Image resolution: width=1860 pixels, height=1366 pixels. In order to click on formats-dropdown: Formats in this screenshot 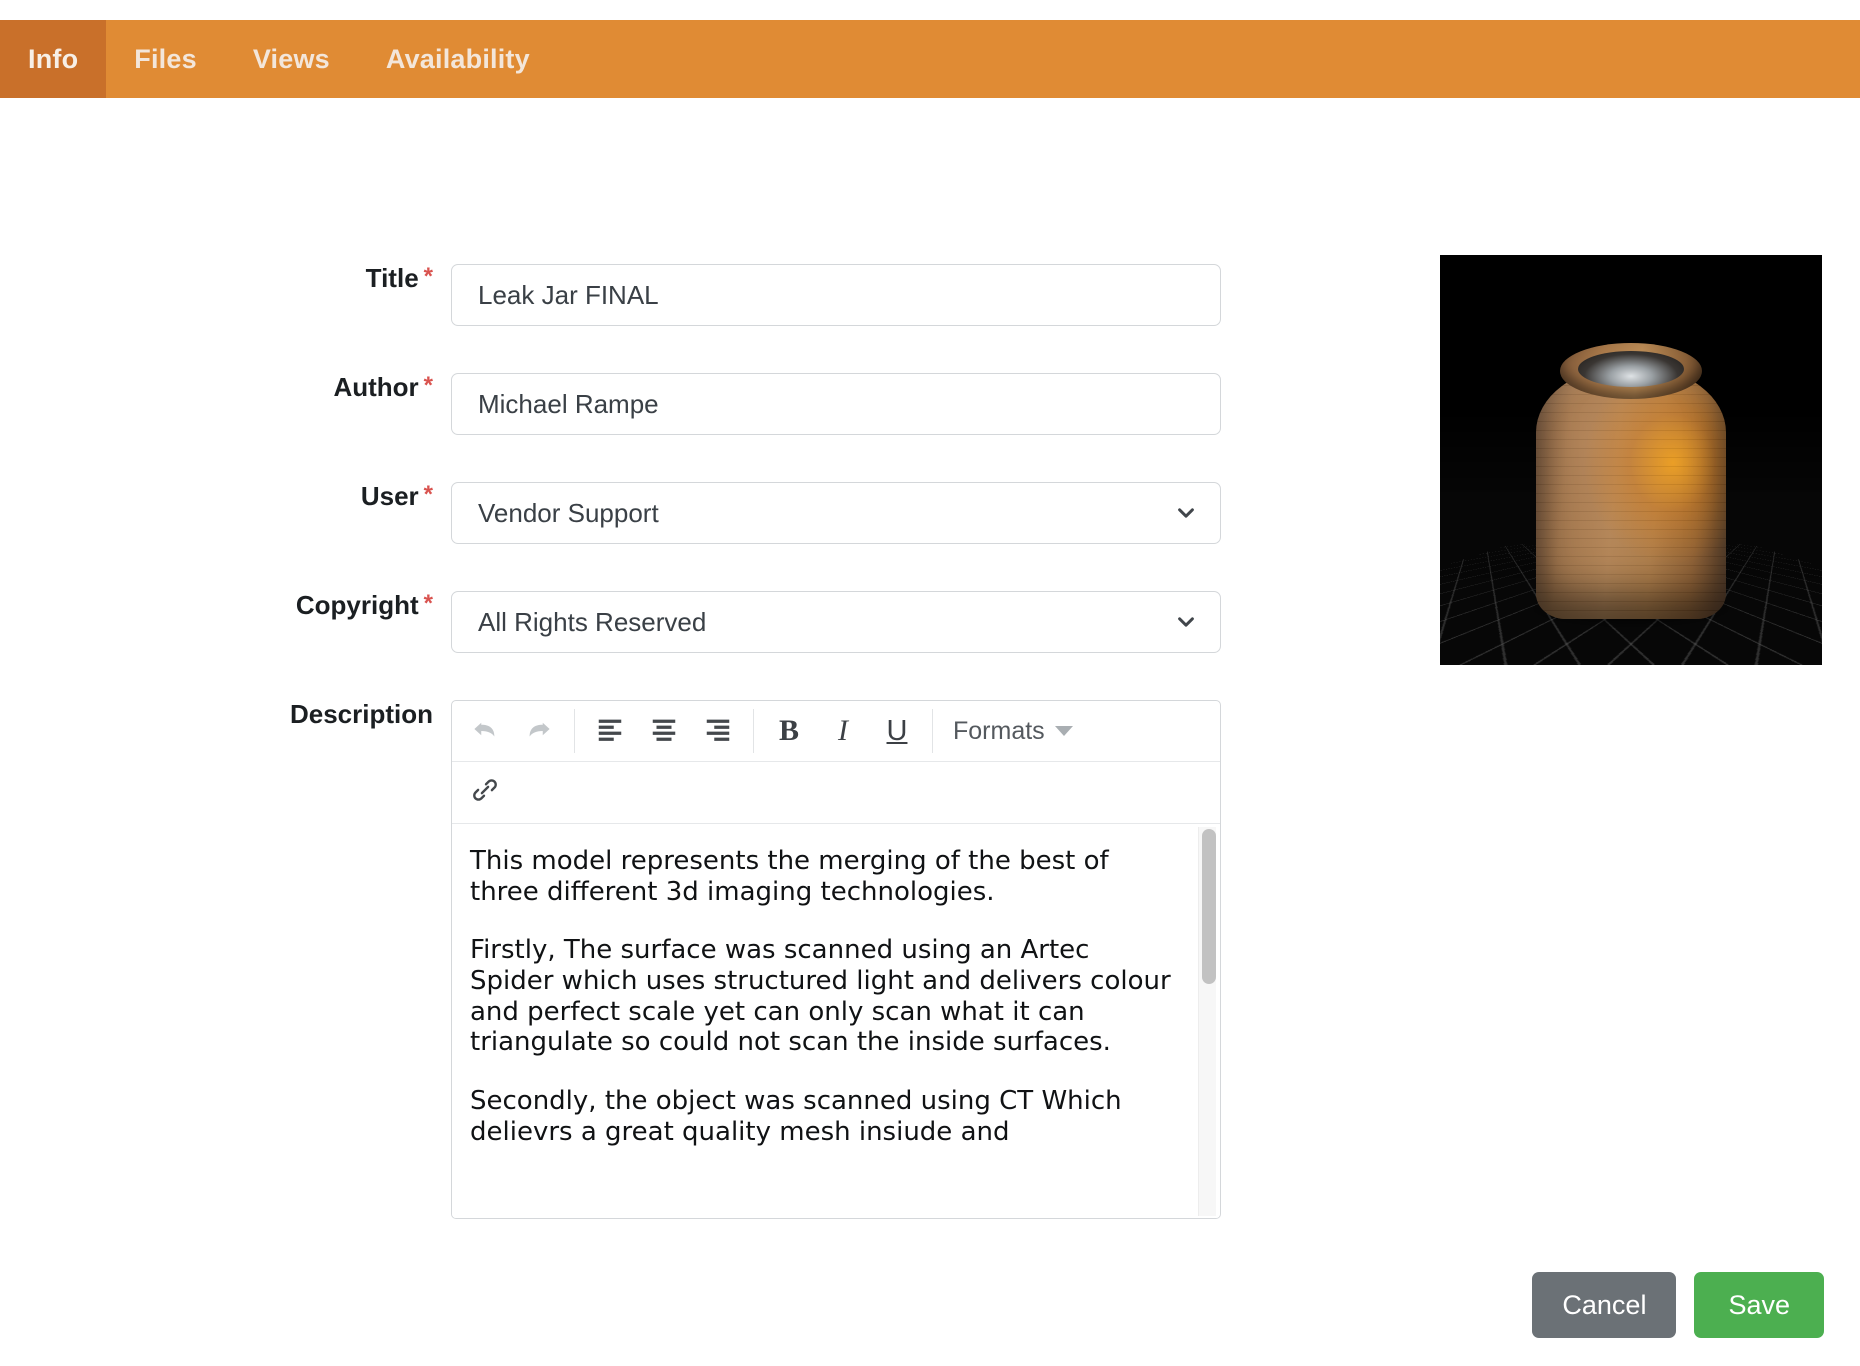, I will do `click(1012, 731)`.